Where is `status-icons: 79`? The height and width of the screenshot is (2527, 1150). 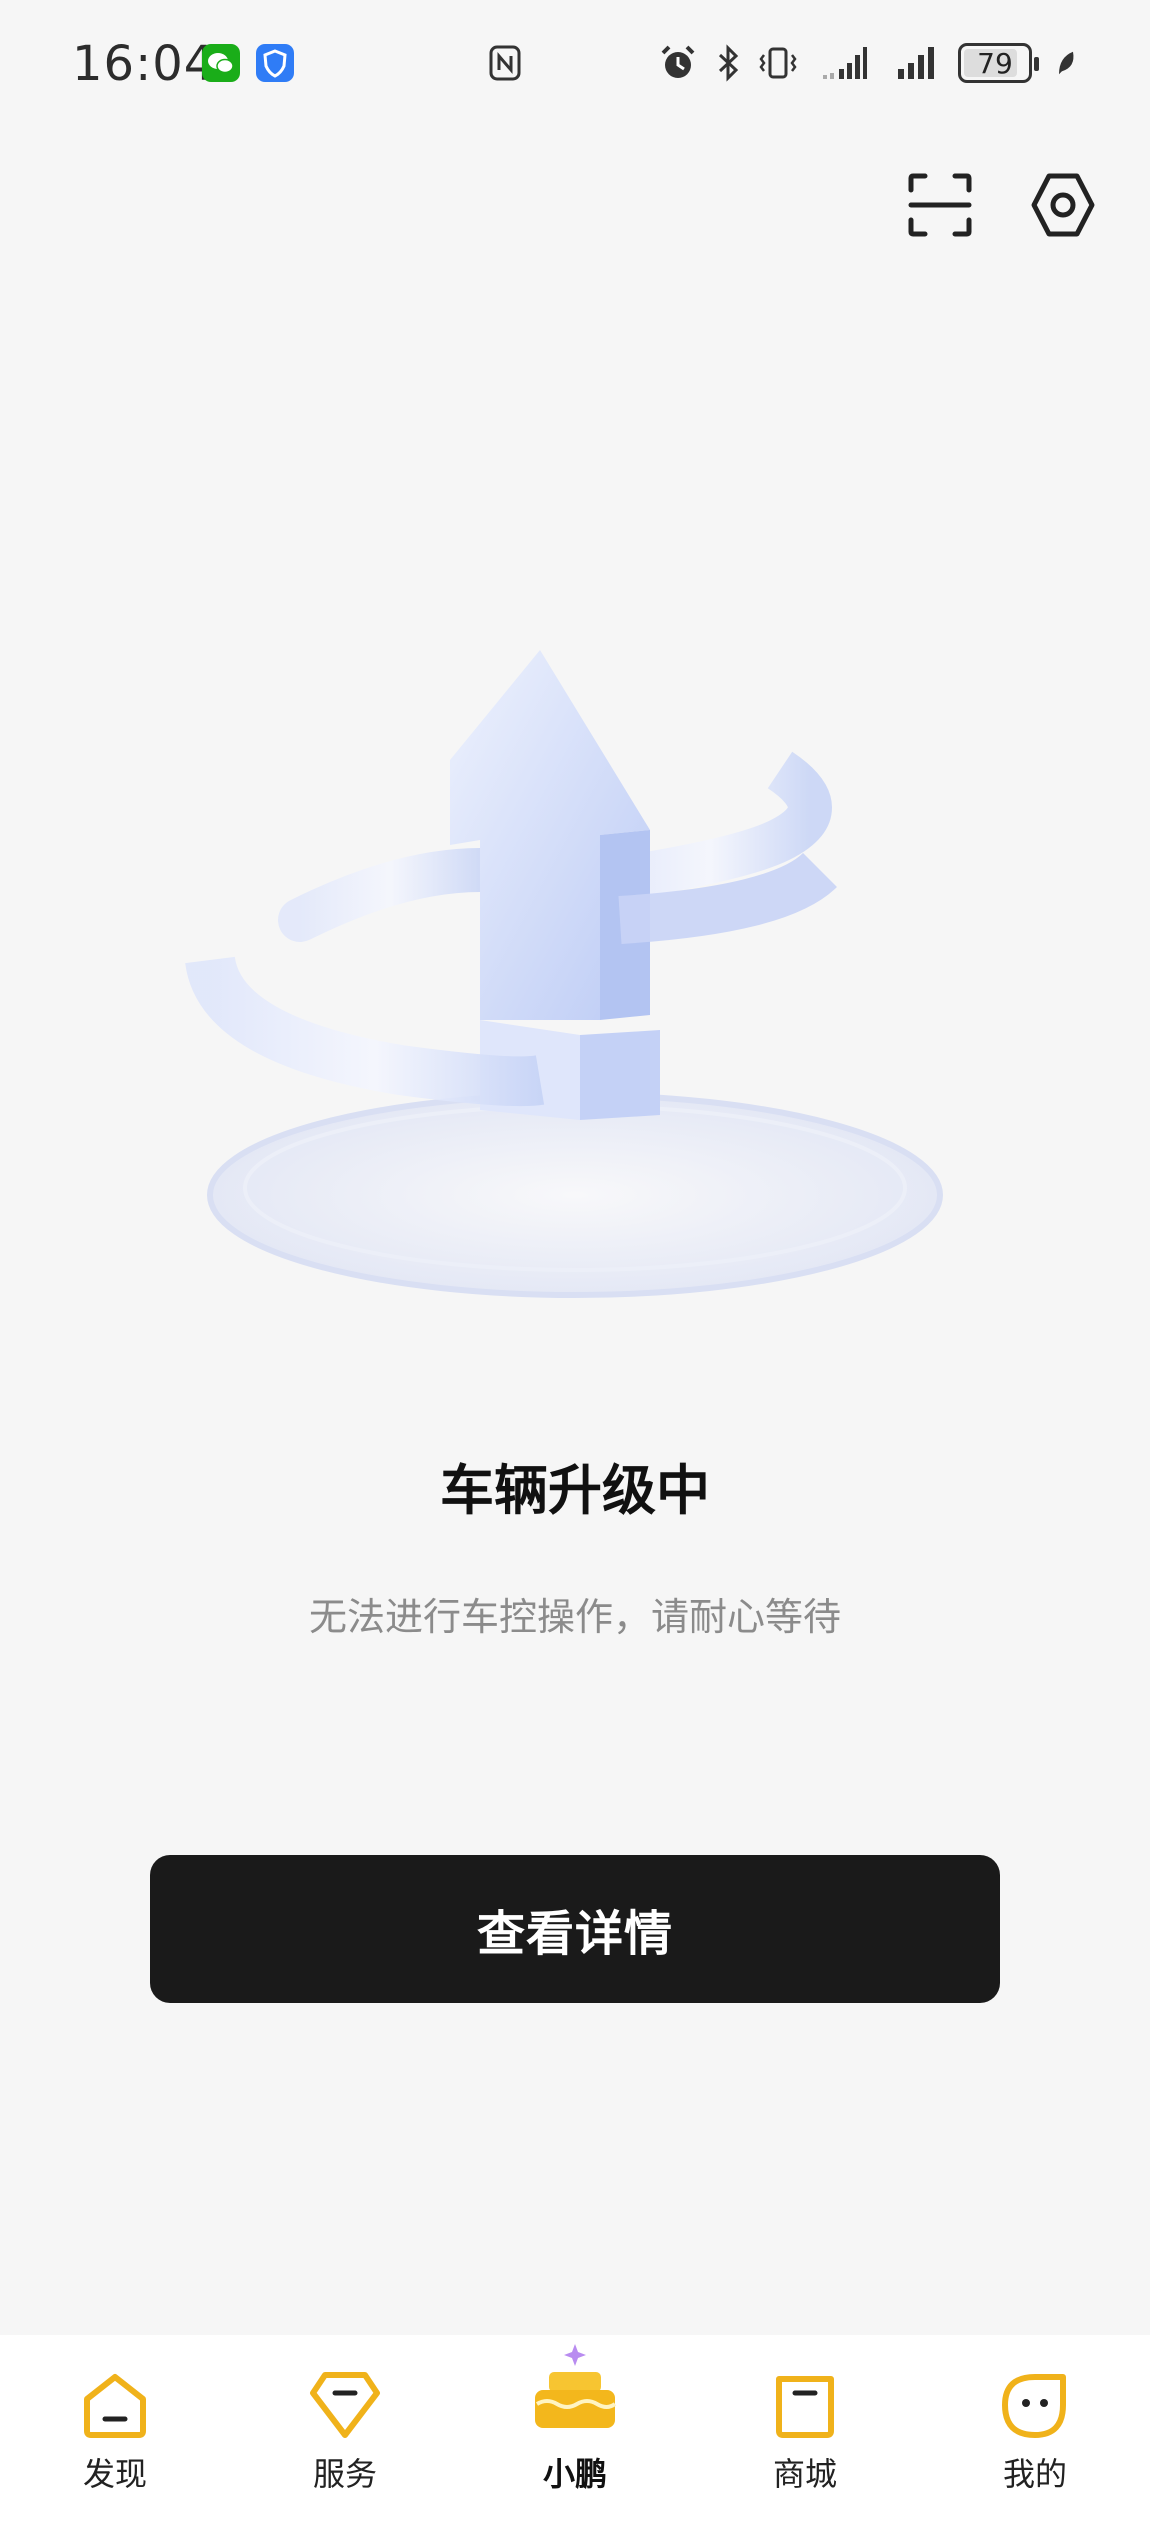 status-icons: 79 is located at coordinates (869, 63).